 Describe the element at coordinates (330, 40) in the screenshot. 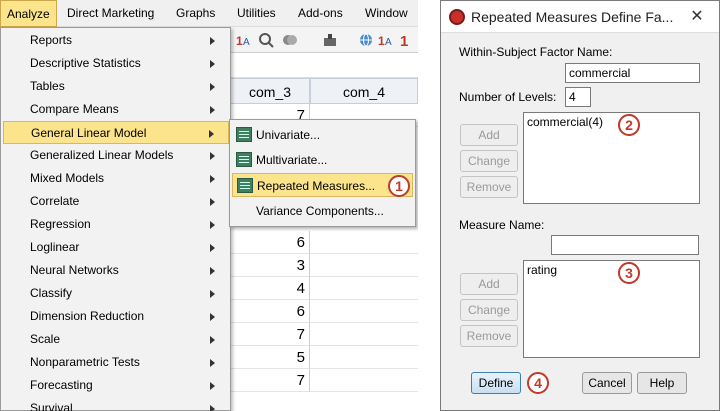

I see `weight-cases-icon` at that location.